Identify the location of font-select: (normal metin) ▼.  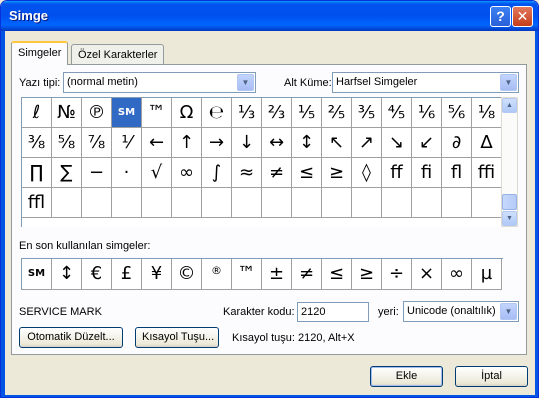
(159, 82).